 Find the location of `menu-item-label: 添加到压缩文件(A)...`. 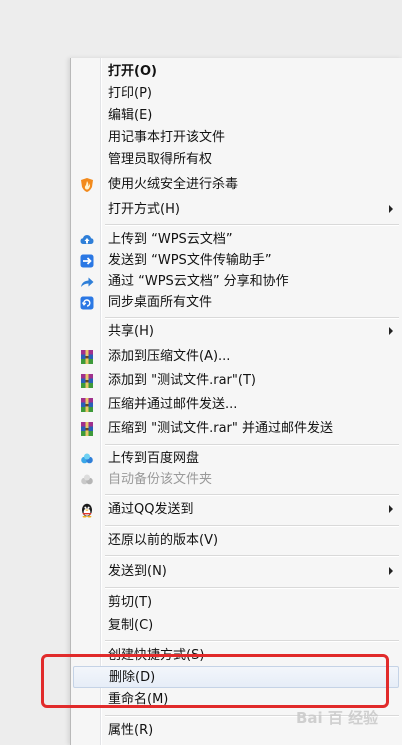

menu-item-label: 添加到压缩文件(A)... is located at coordinates (169, 356).